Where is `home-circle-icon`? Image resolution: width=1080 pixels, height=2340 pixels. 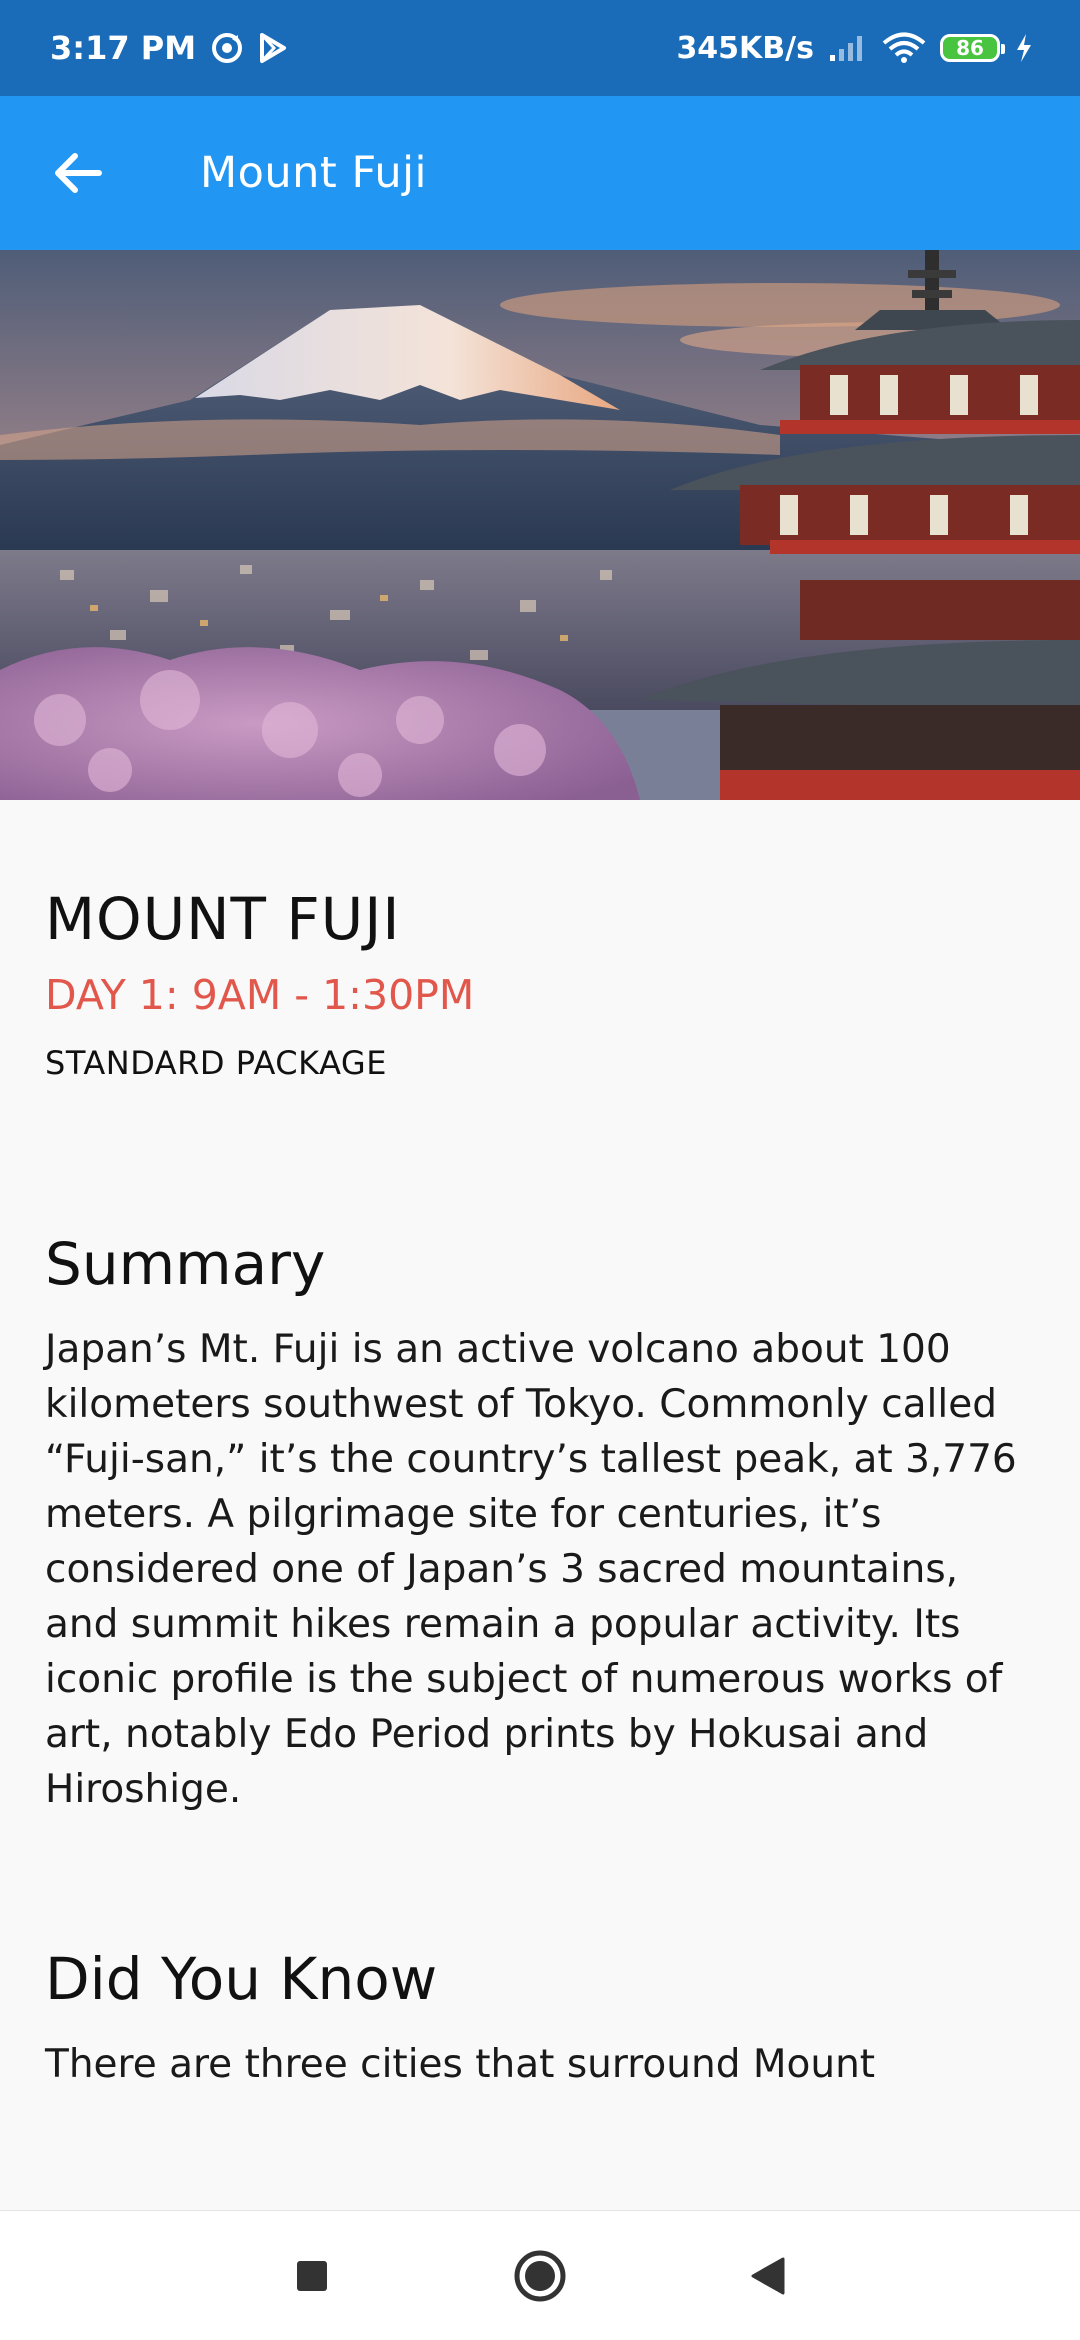
home-circle-icon is located at coordinates (540, 2275).